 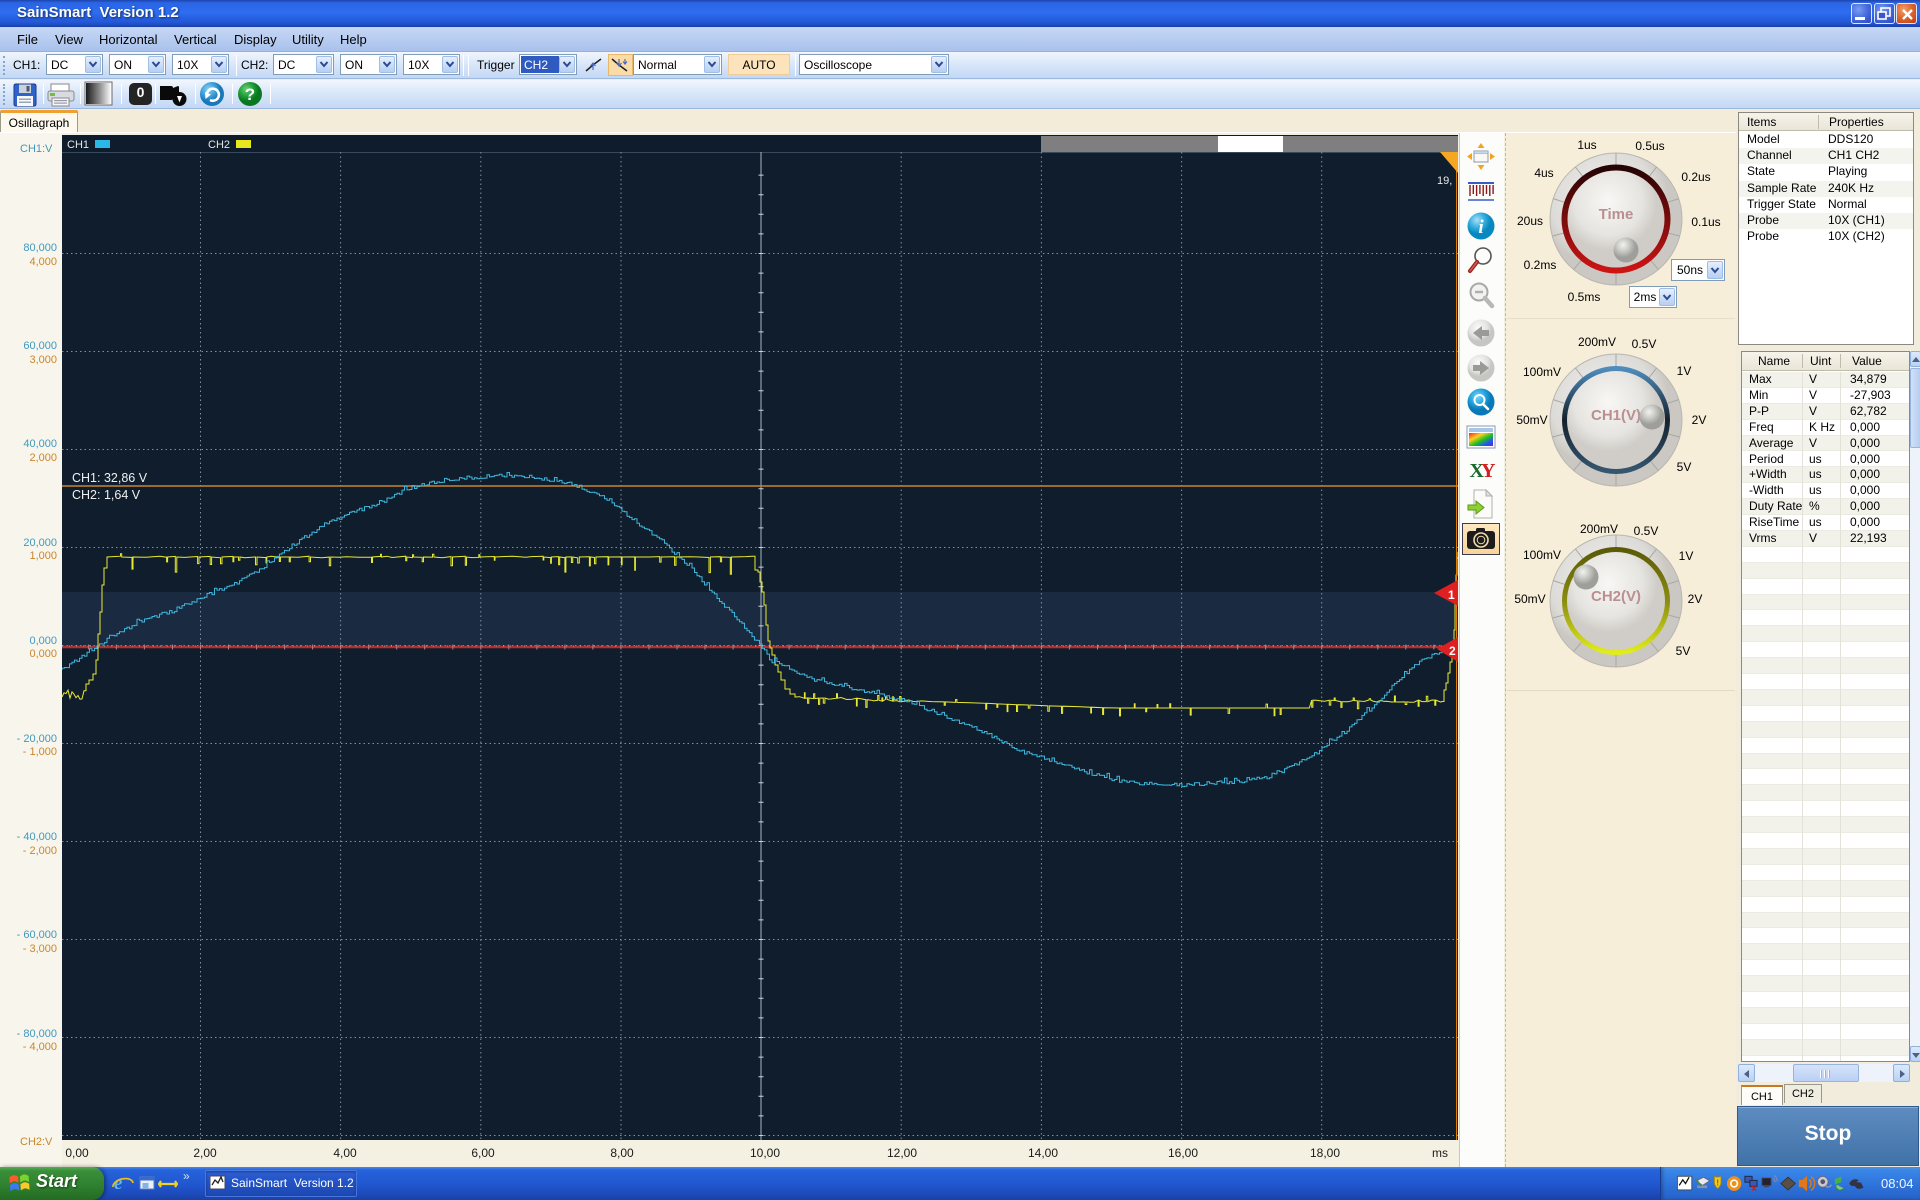 What do you see at coordinates (106, 495) in the screenshot?
I see `svg-text: CH2: 1,64 V` at bounding box center [106, 495].